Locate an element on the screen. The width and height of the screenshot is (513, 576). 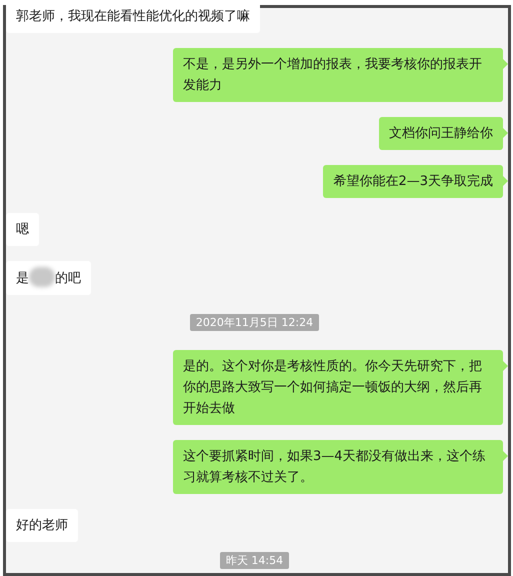
sent-message-bubble: 这个要抓紧时间，如果3—4天都没有做出来，这个练习就算考核不过关了。 is located at coordinates (338, 467).